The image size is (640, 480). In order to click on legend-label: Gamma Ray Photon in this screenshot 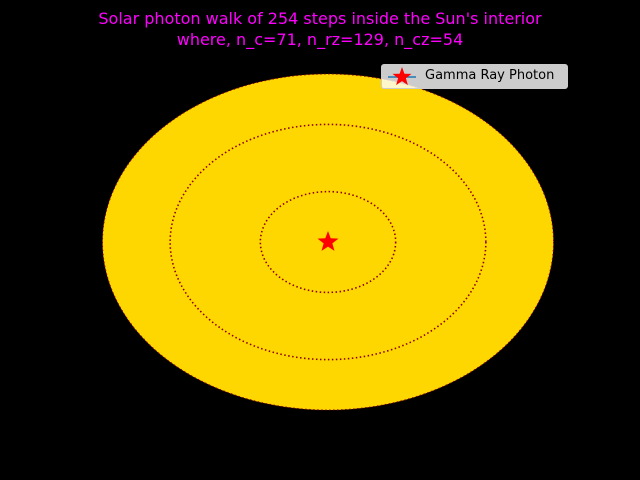, I will do `click(490, 75)`.